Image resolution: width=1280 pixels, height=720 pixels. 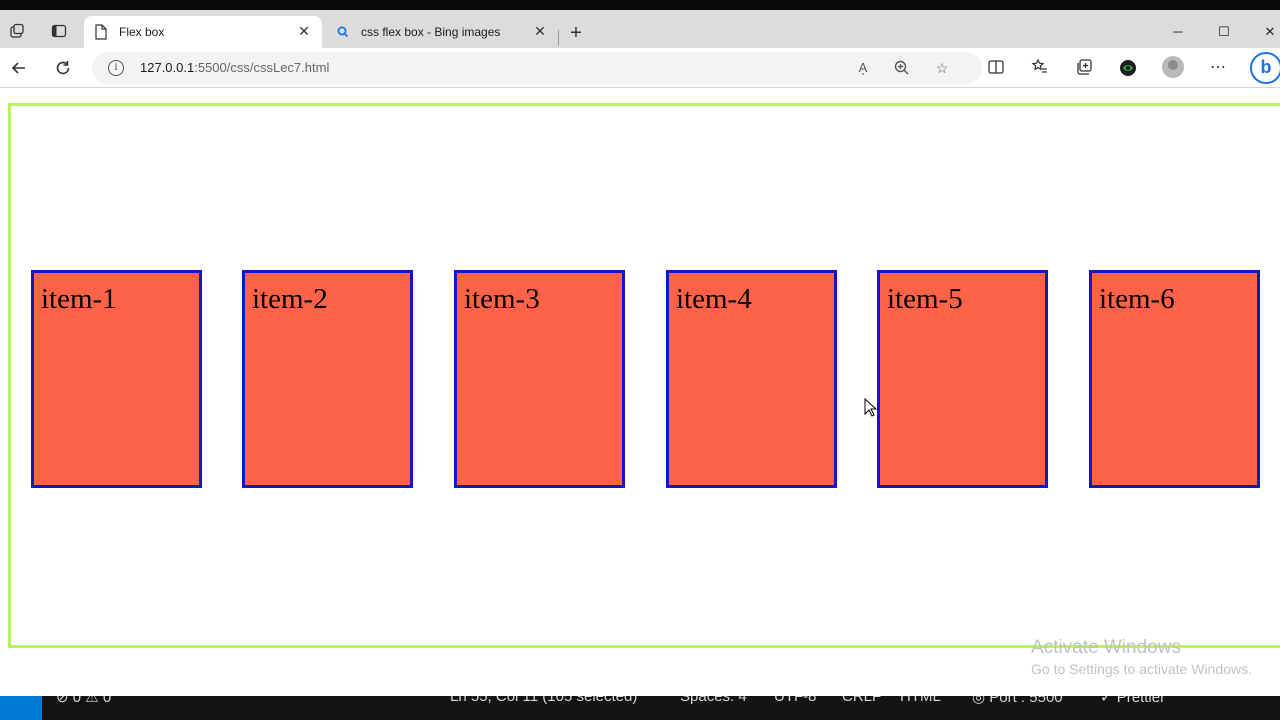 I want to click on problems-indicator: ⊘ 0 ⚠ 0, so click(x=83, y=701).